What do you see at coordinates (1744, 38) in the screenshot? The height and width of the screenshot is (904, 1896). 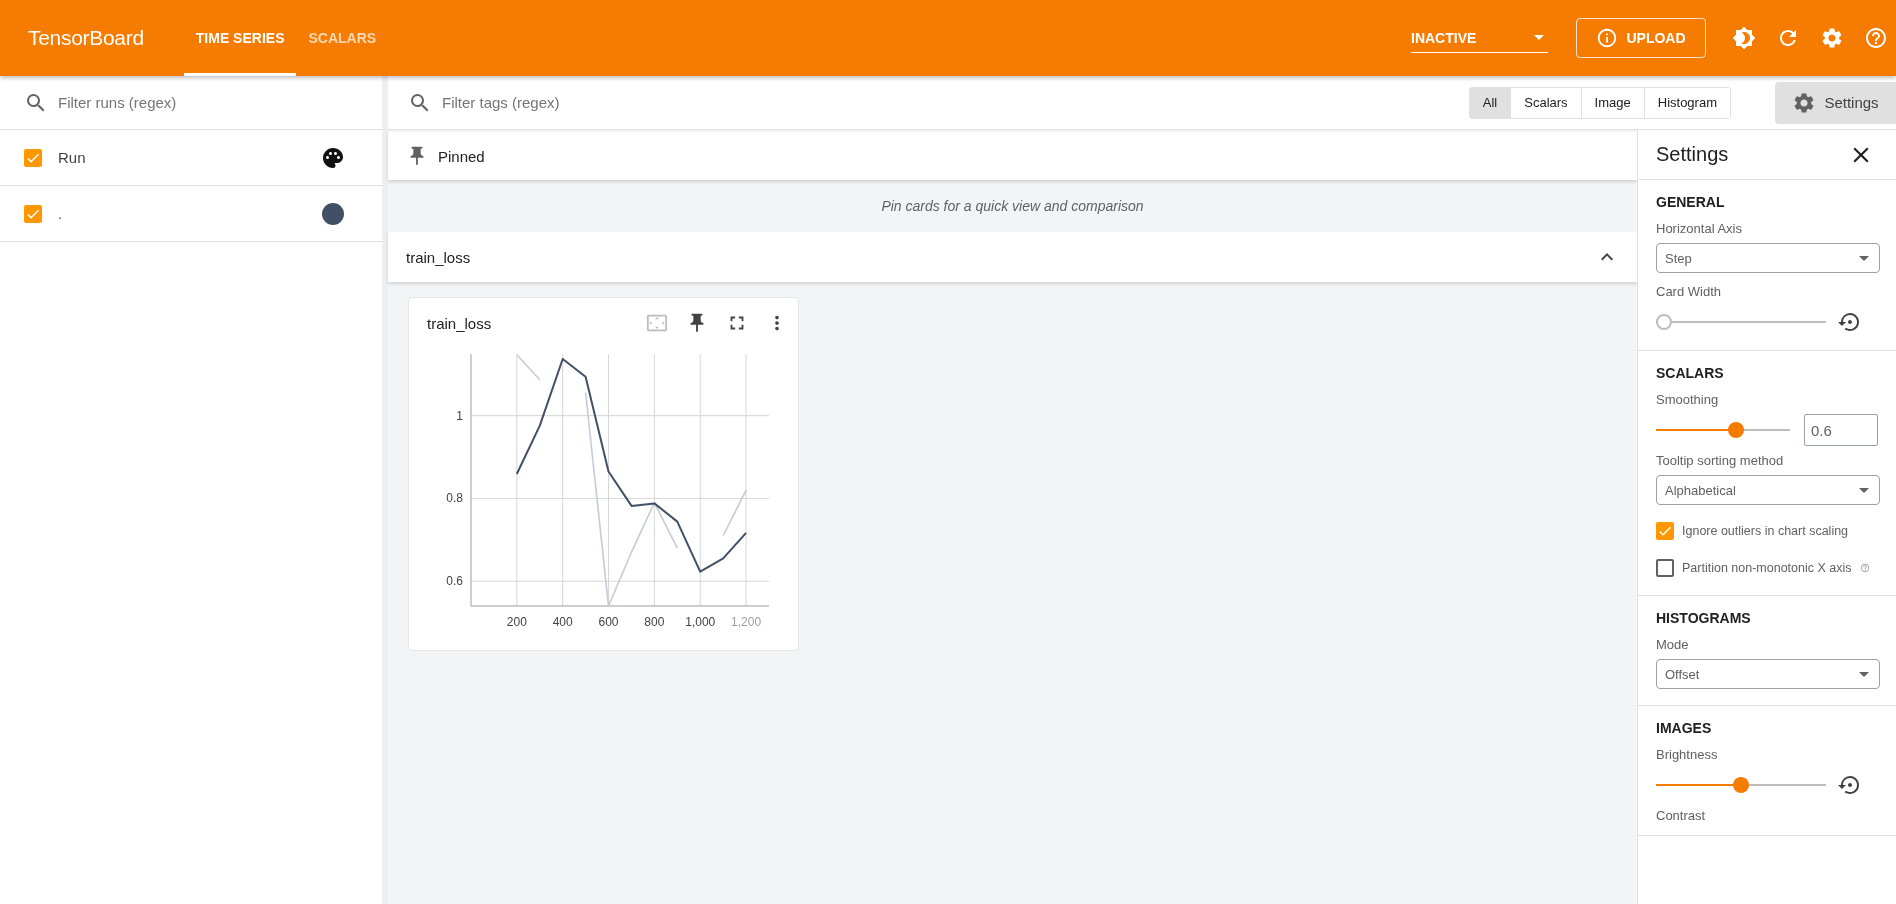 I see `theme-icon` at bounding box center [1744, 38].